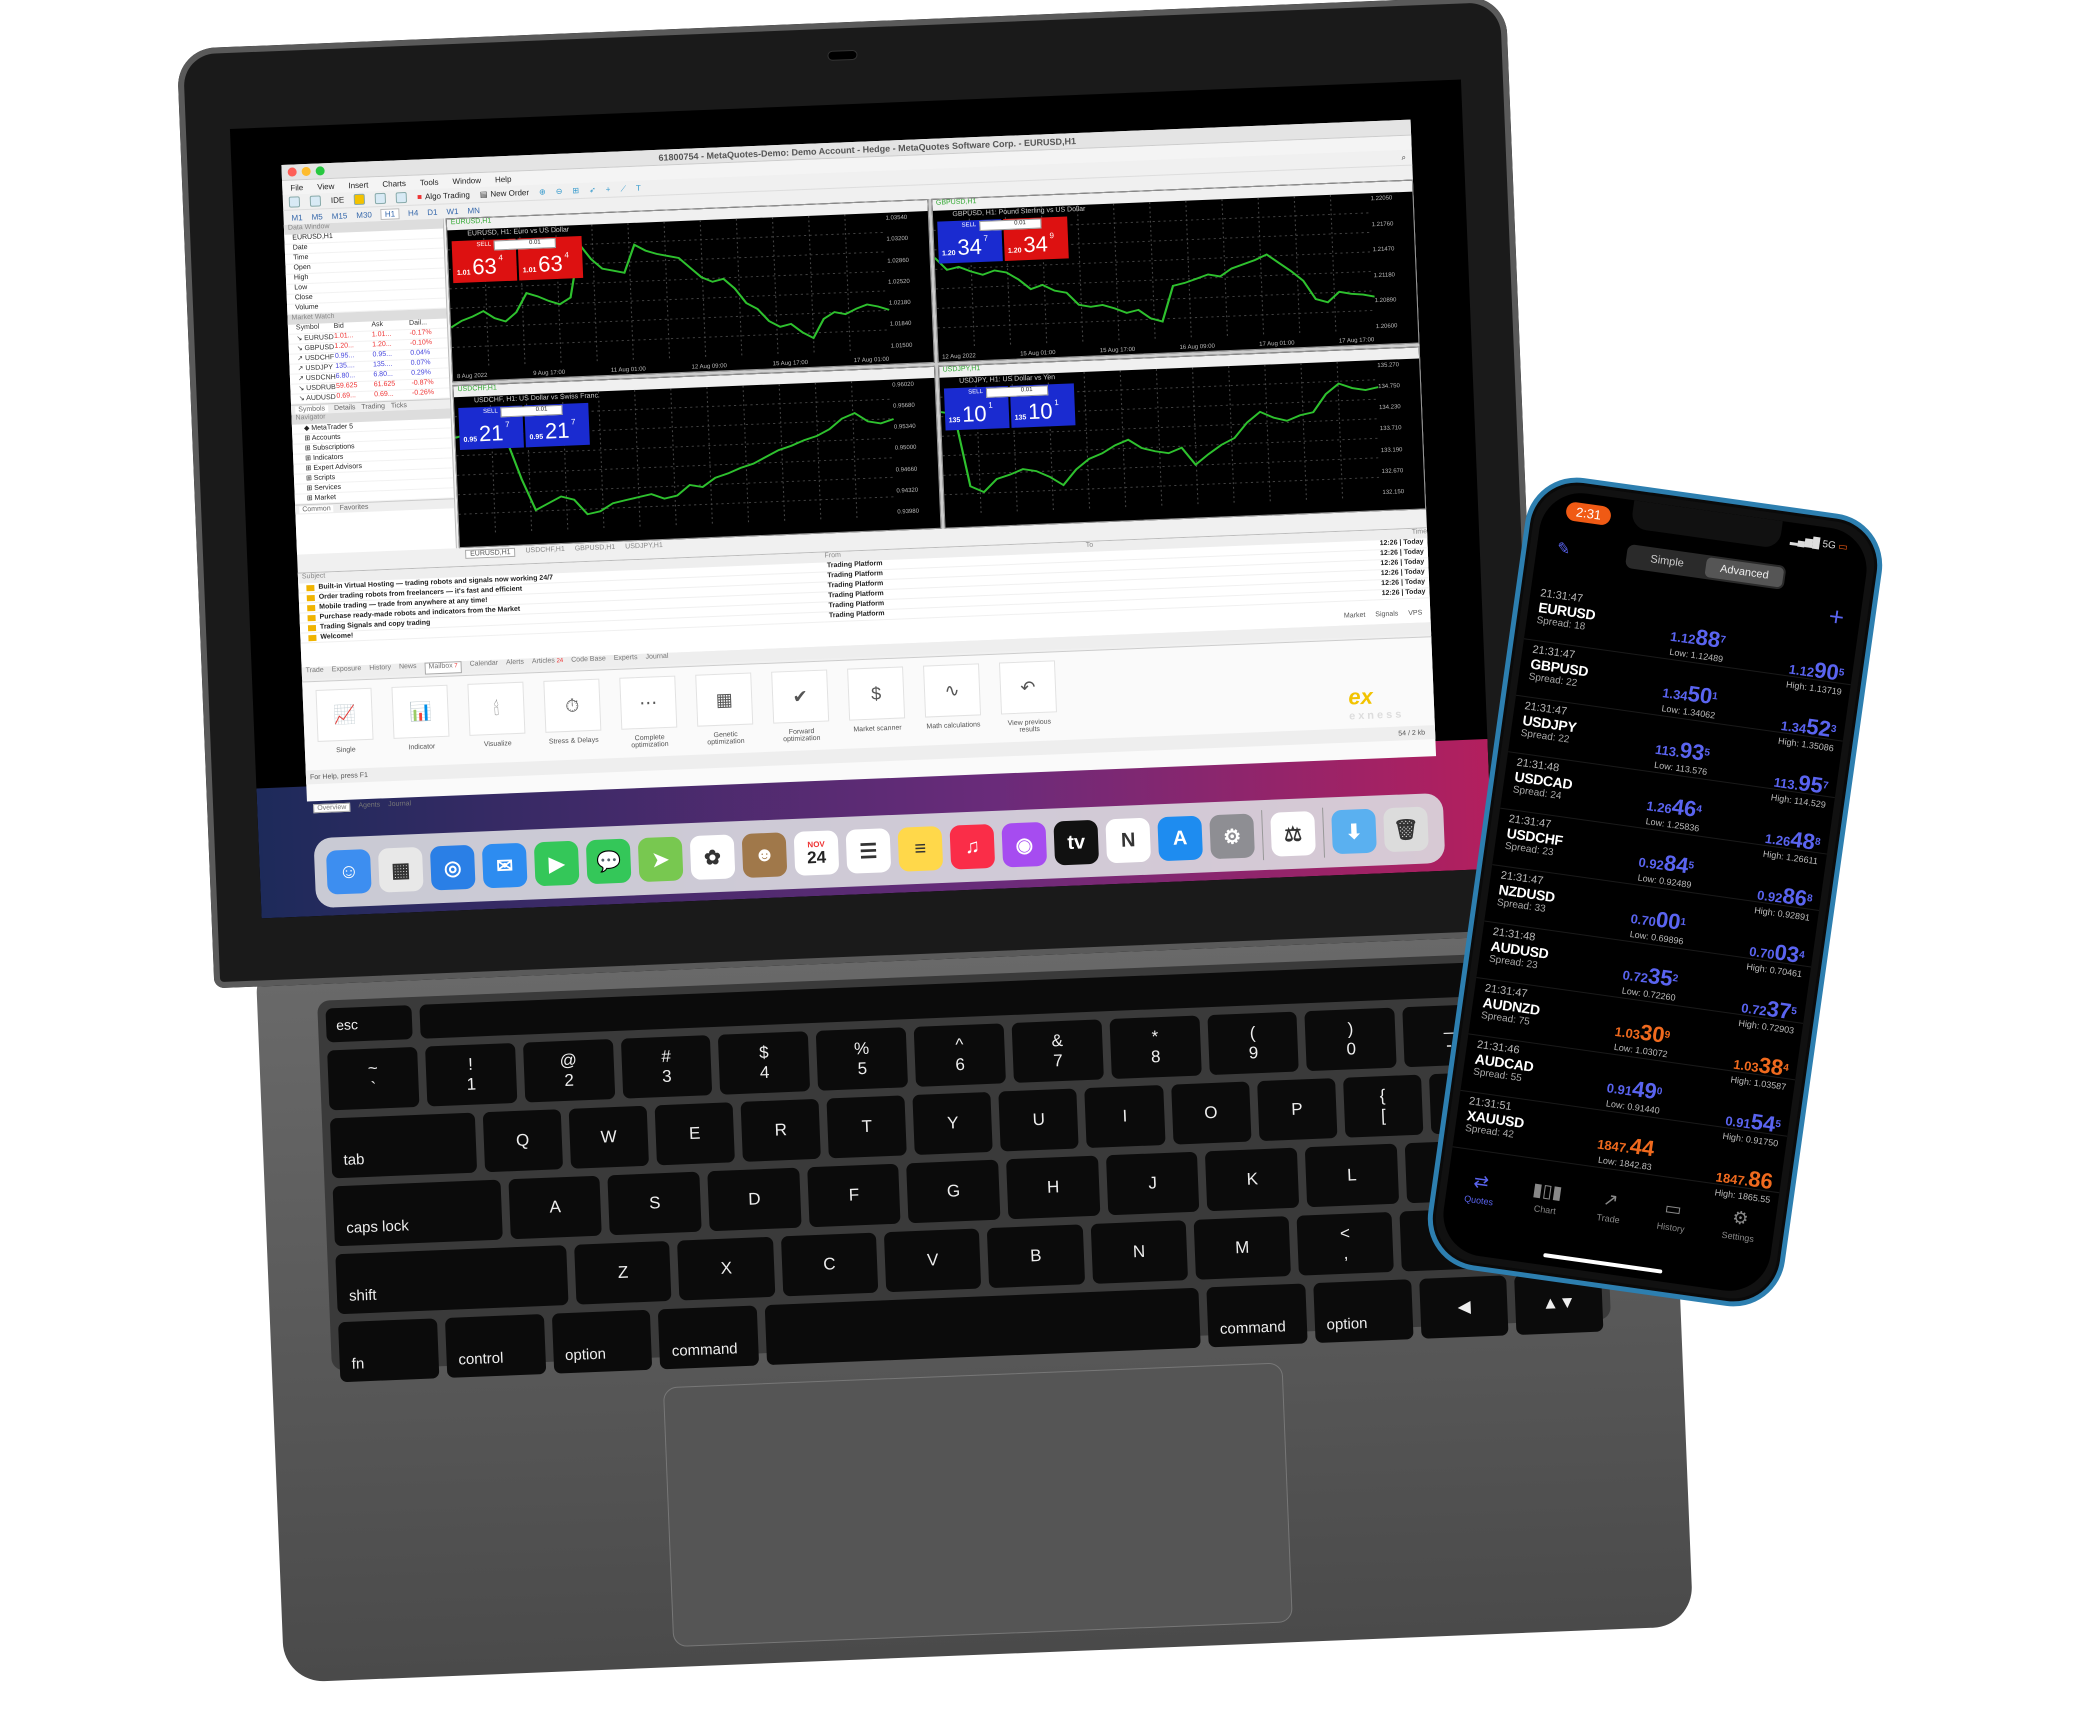 This screenshot has height=1719, width=2075. Describe the element at coordinates (292, 172) in the screenshot. I see `close-window-button` at that location.